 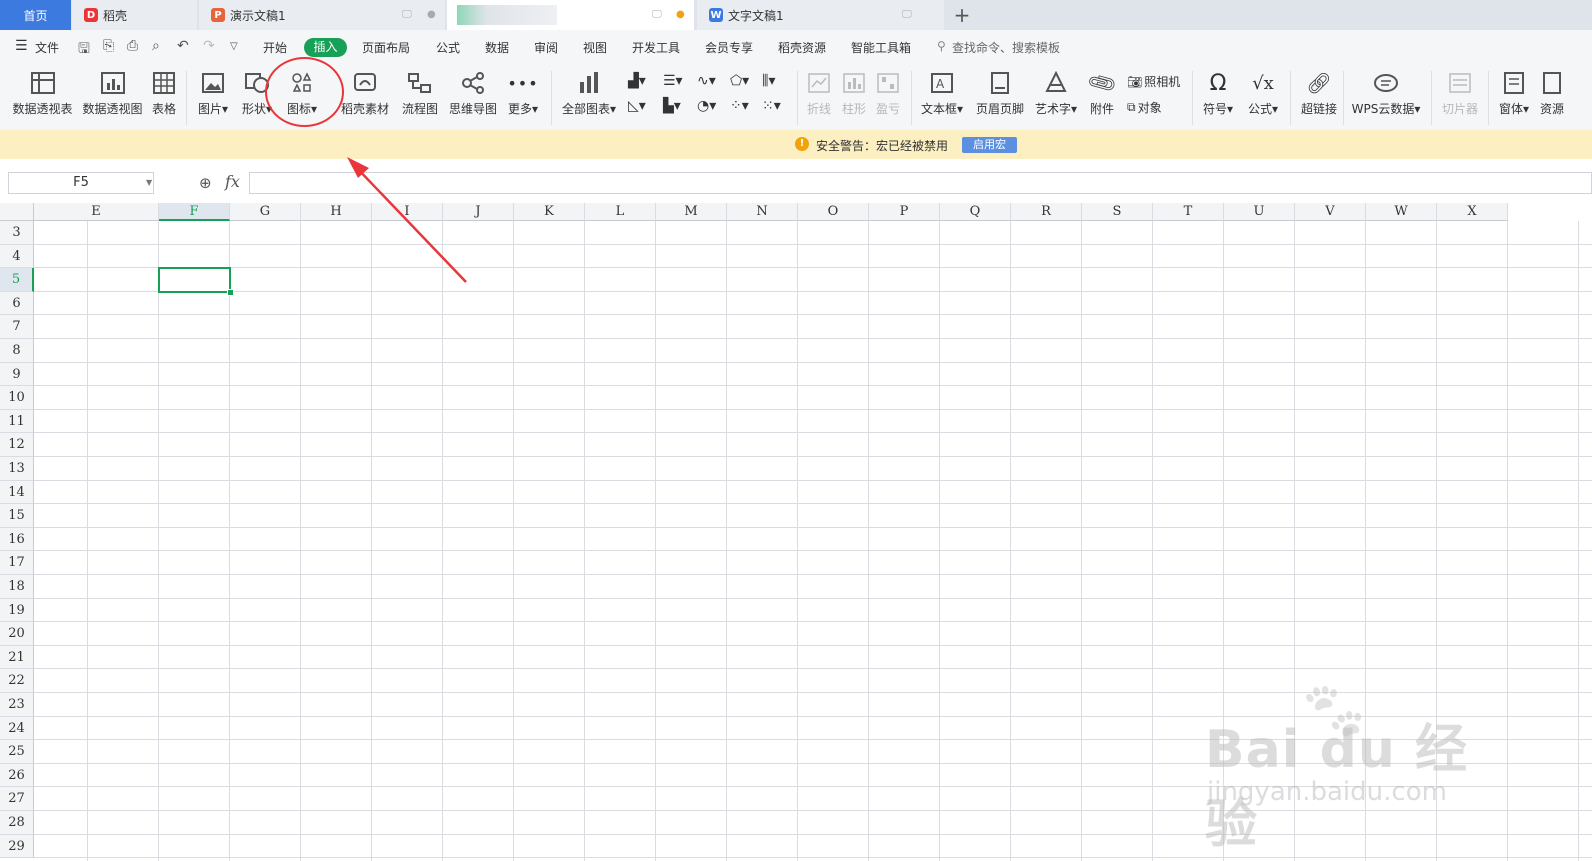 What do you see at coordinates (1327, 792) in the screenshot?
I see `watermark-url: jingyan.baidu.com` at bounding box center [1327, 792].